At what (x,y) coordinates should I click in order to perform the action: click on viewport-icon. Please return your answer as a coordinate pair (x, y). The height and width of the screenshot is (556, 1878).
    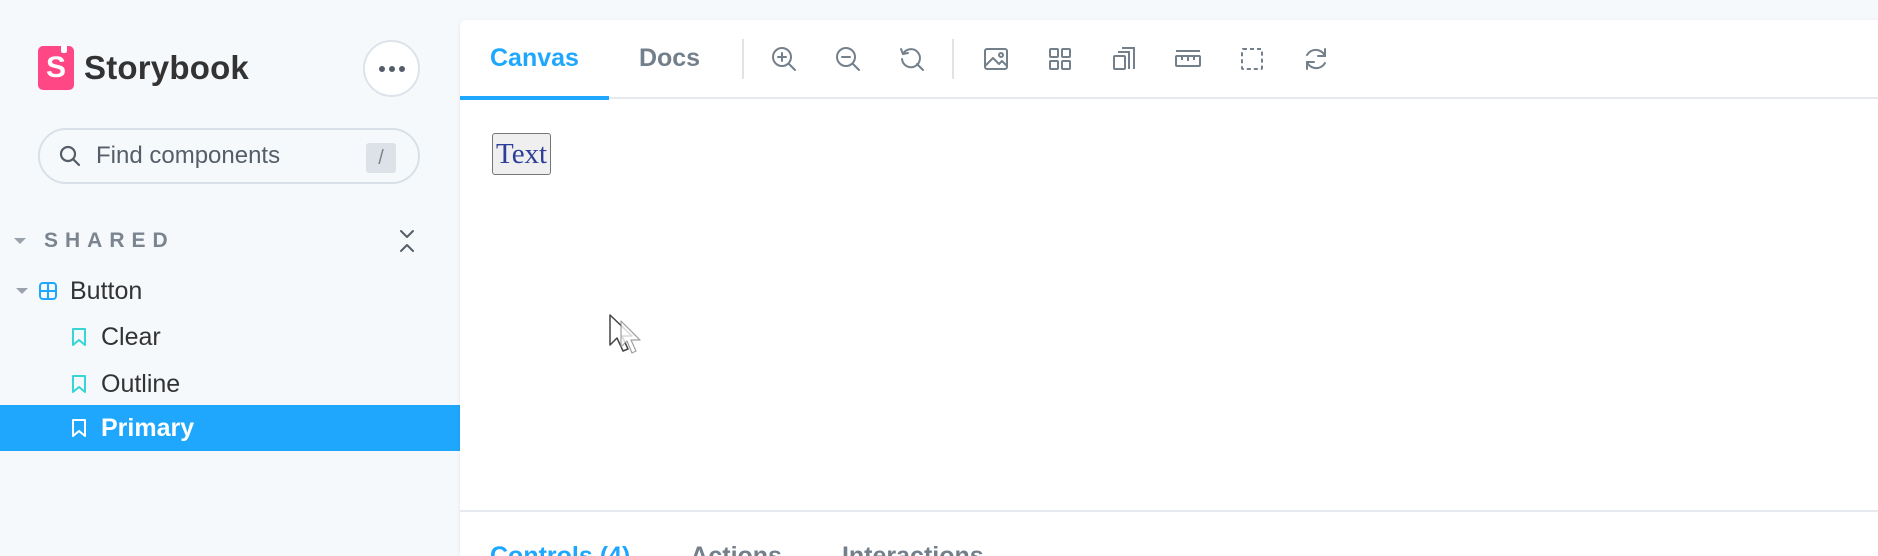
    Looking at the image, I should click on (1124, 58).